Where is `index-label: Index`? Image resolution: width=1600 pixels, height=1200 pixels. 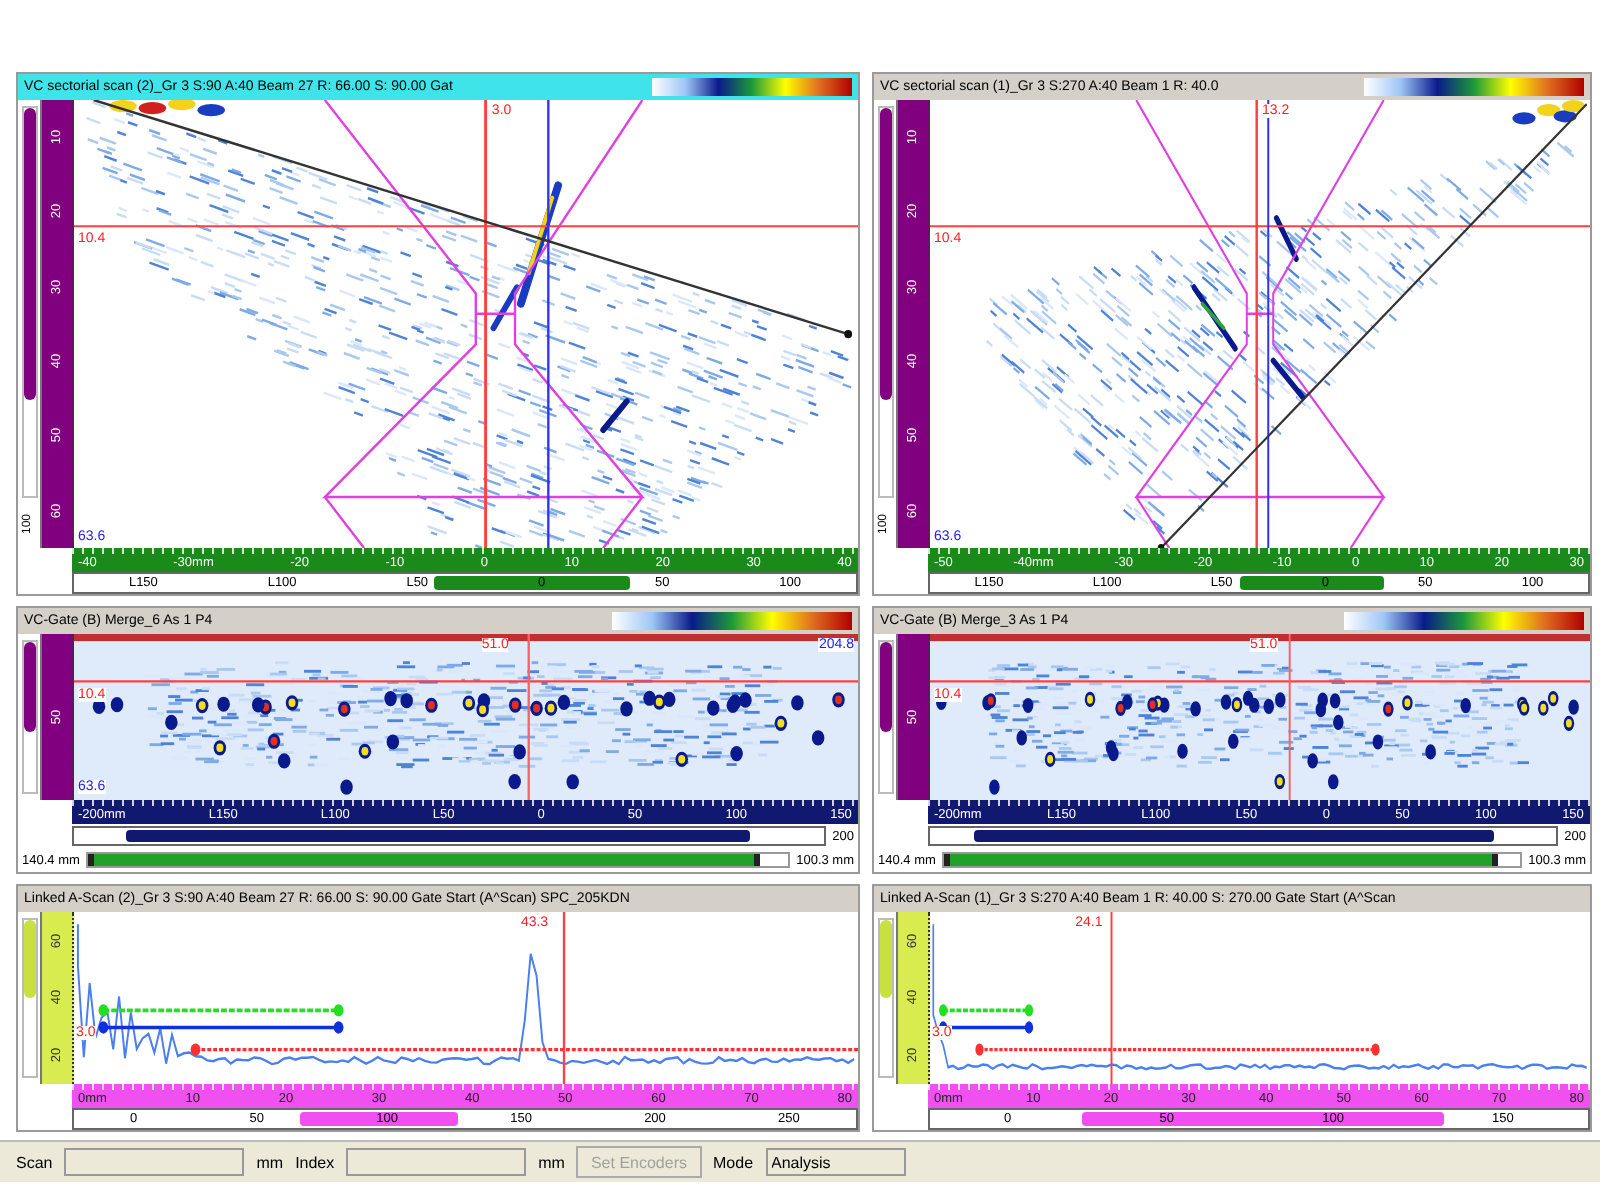
index-label: Index is located at coordinates (315, 1162).